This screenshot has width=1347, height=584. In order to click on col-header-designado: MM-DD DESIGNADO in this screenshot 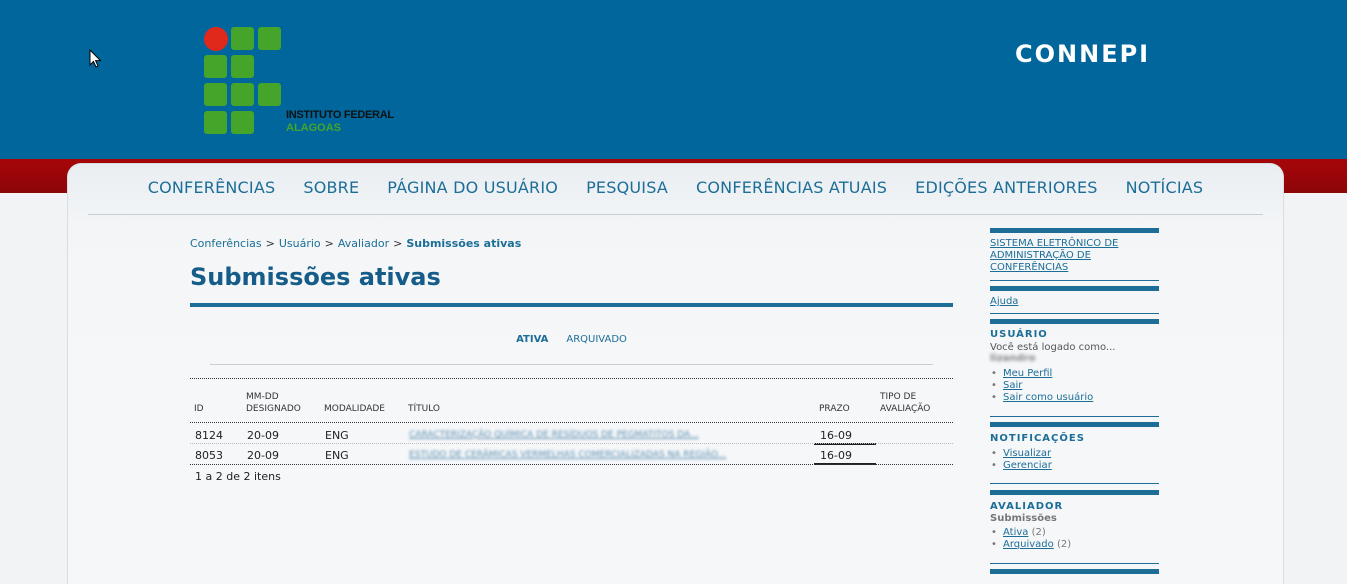, I will do `click(273, 403)`.